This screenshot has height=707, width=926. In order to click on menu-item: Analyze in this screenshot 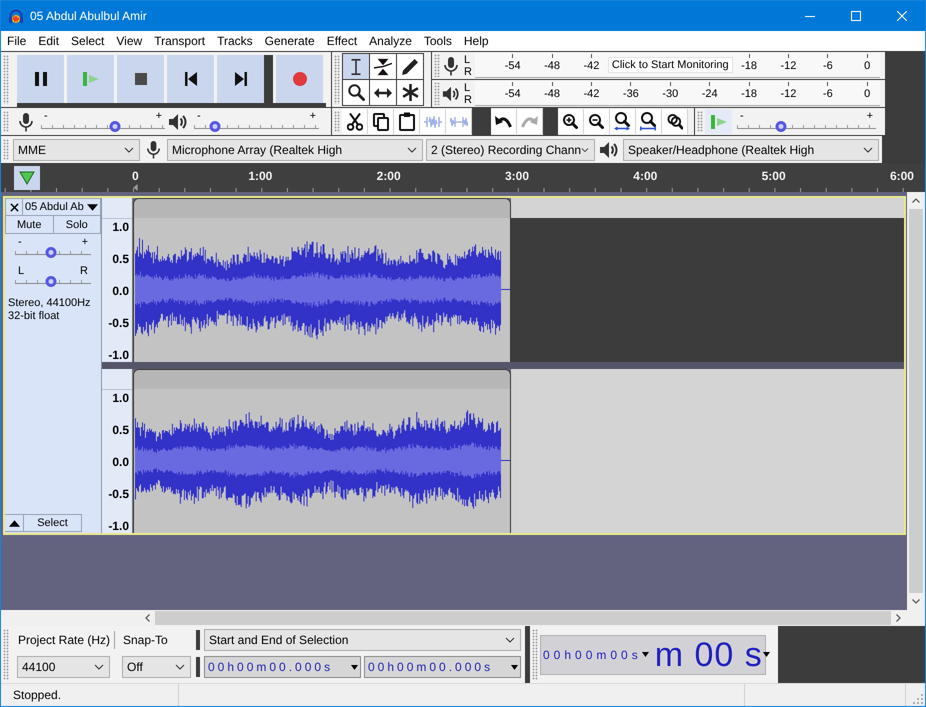, I will do `click(390, 41)`.